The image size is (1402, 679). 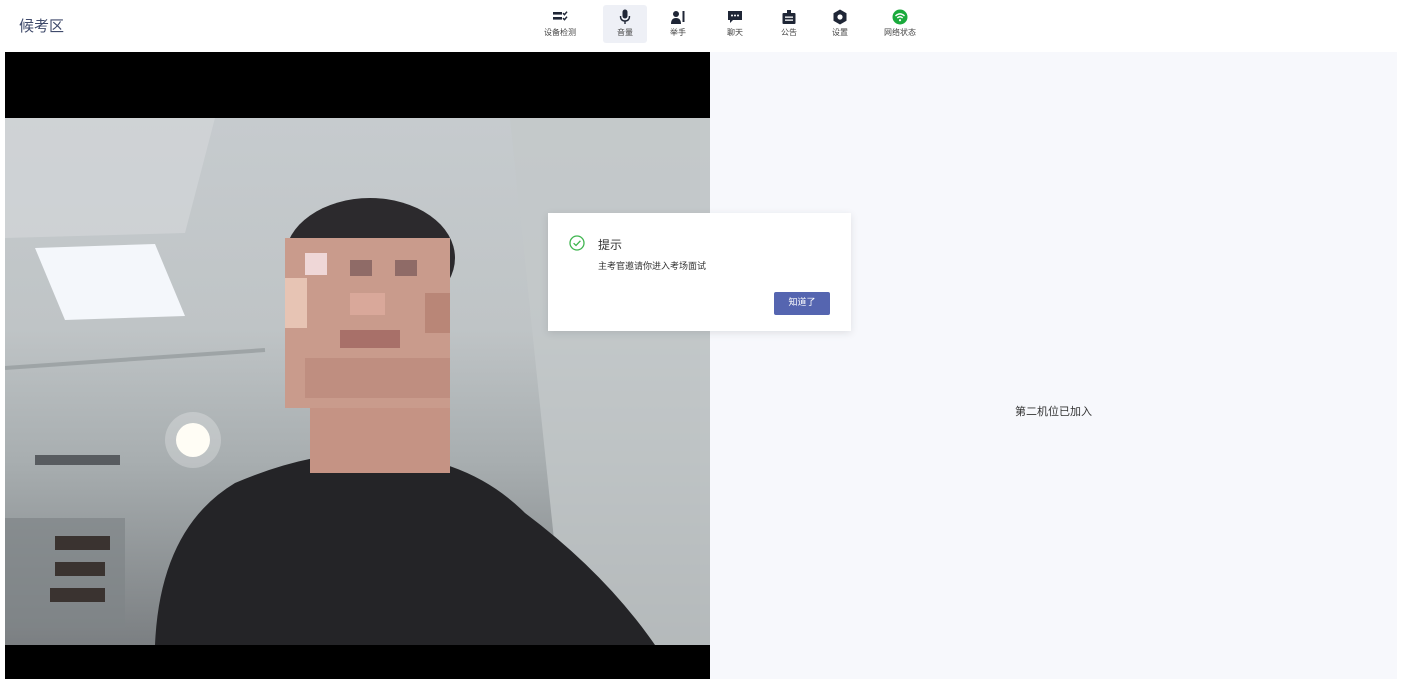 What do you see at coordinates (42, 26) in the screenshot?
I see `page-title: 候考区` at bounding box center [42, 26].